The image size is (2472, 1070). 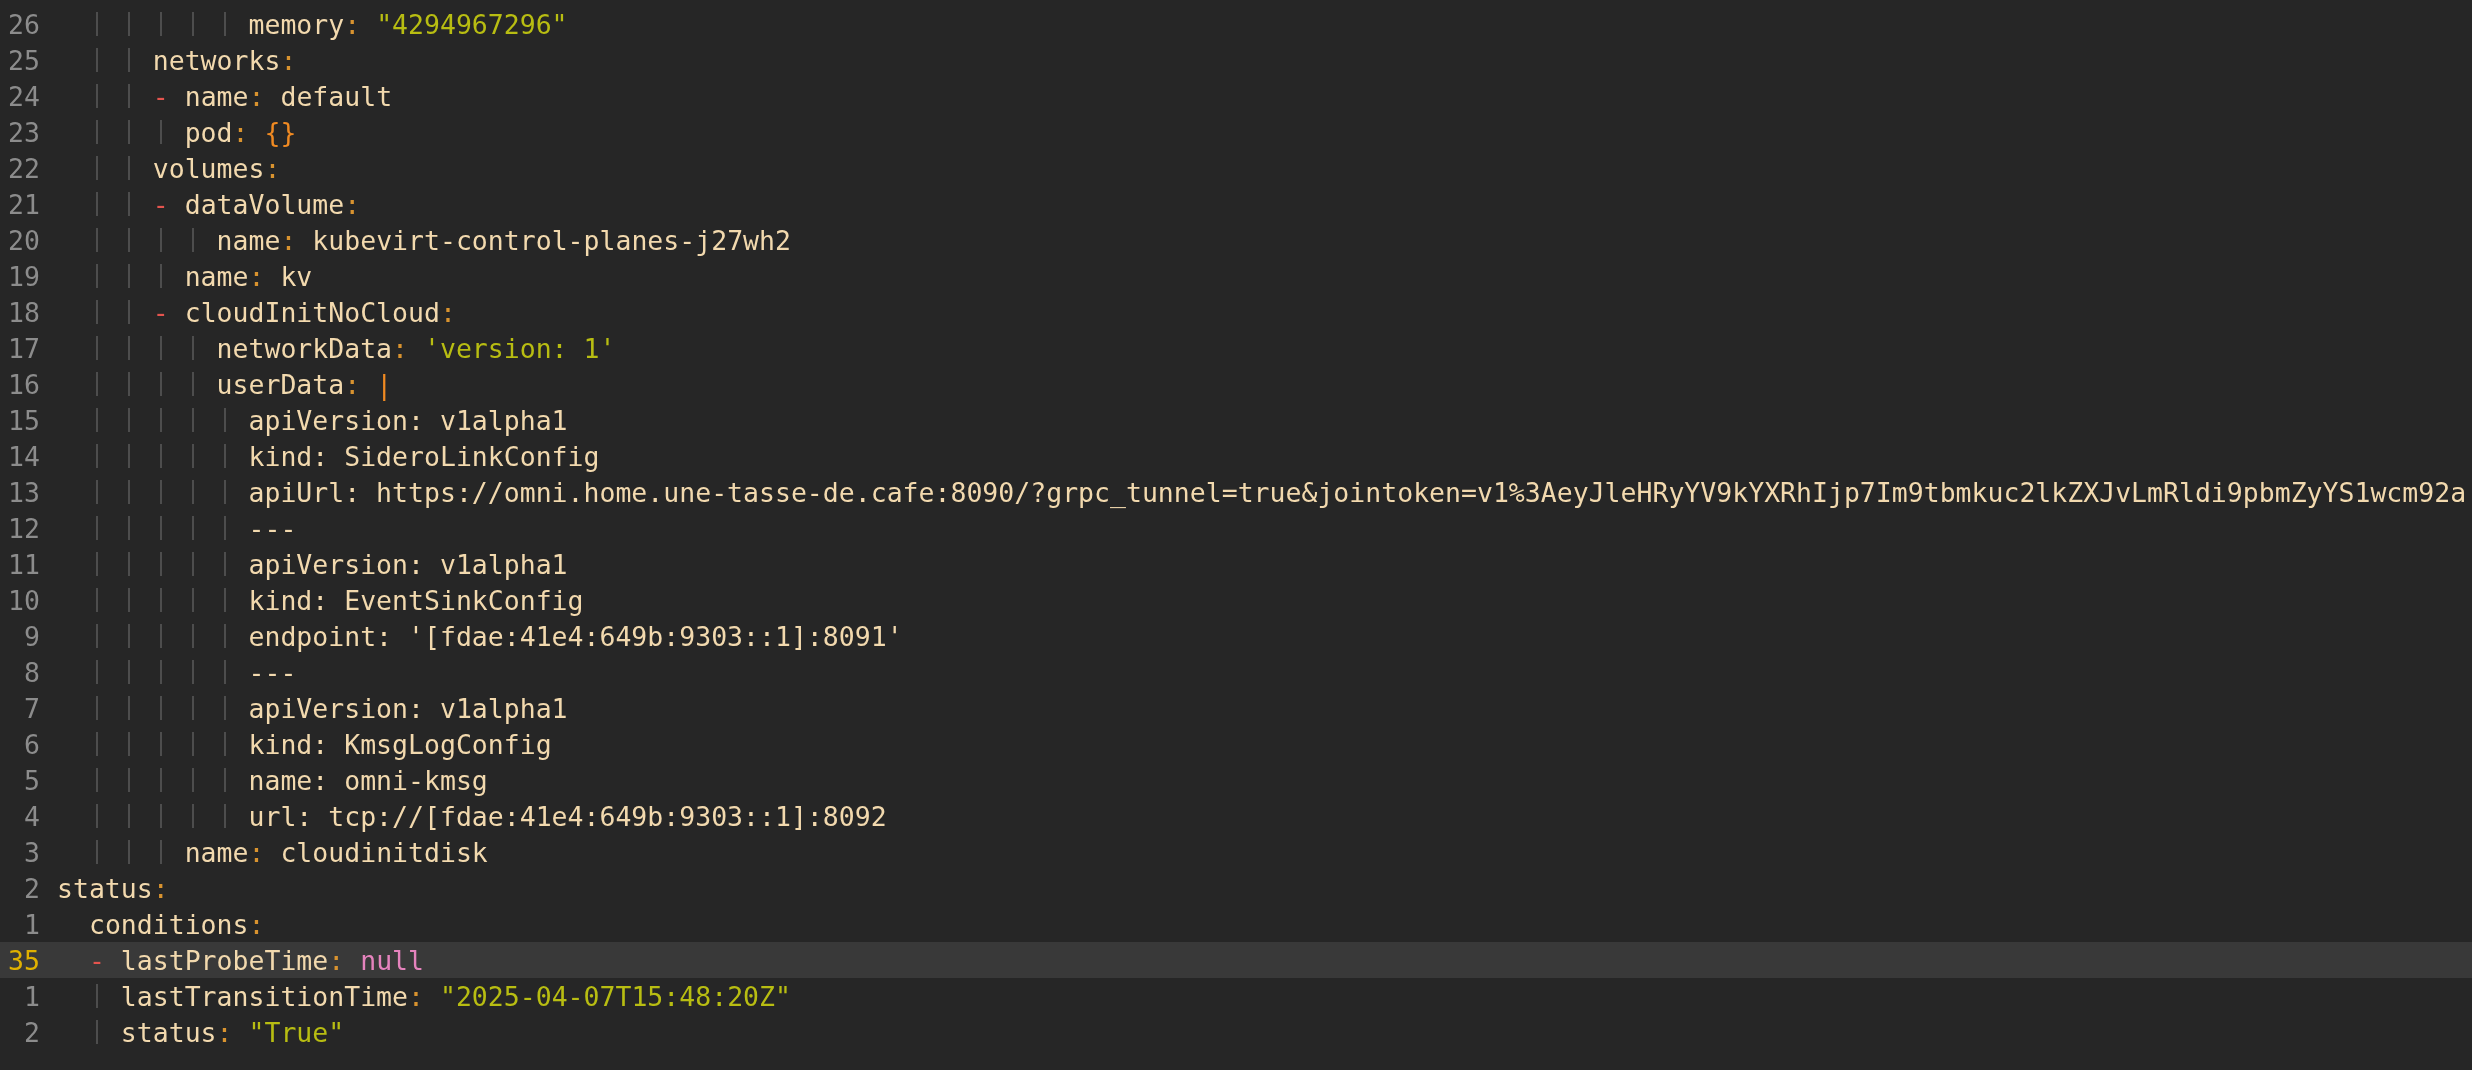 What do you see at coordinates (23, 960) in the screenshot?
I see `line-number: 35` at bounding box center [23, 960].